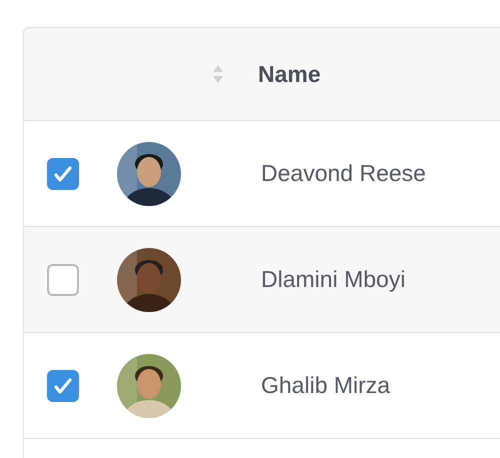  What do you see at coordinates (289, 74) in the screenshot?
I see `column-header: Name` at bounding box center [289, 74].